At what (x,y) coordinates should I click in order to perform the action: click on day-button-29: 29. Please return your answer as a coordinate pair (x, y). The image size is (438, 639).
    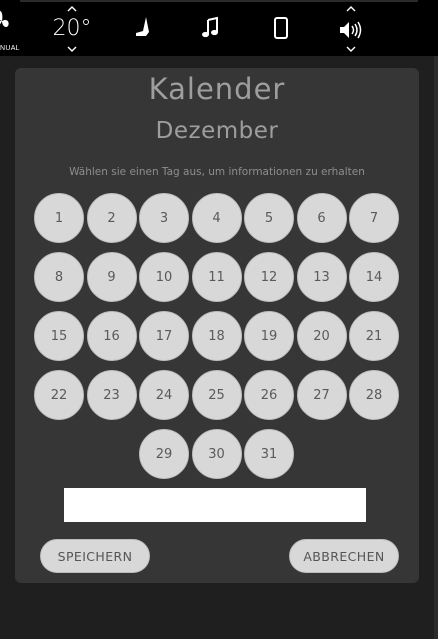
    Looking at the image, I should click on (164, 454).